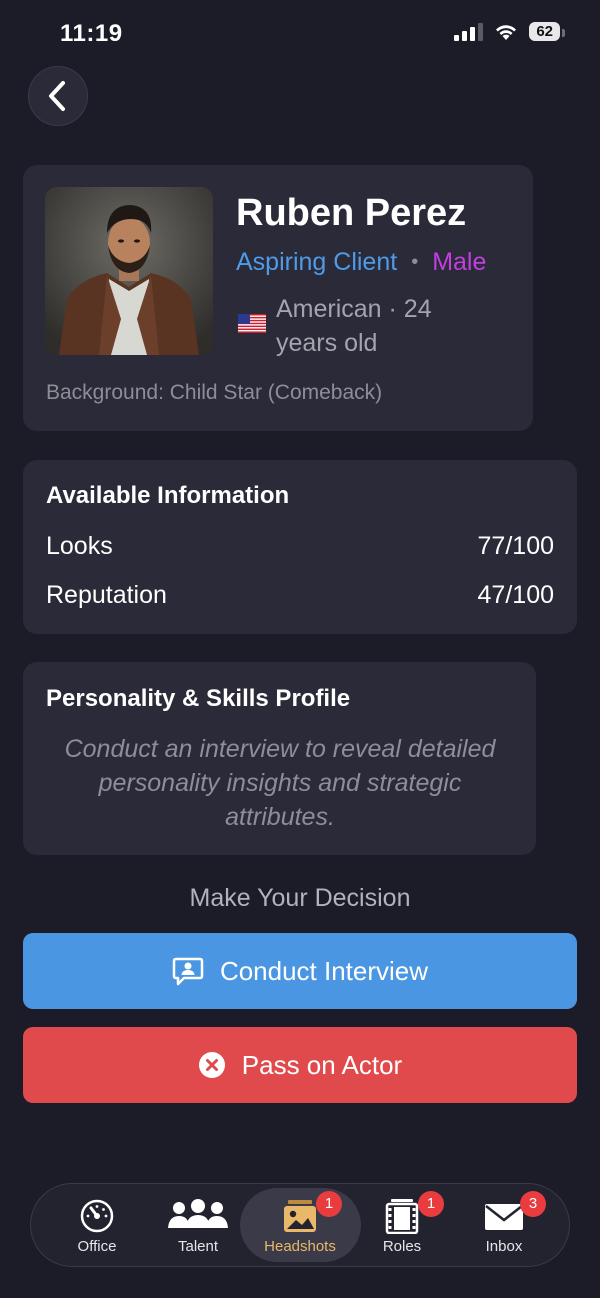 This screenshot has height=1298, width=600. What do you see at coordinates (506, 32) in the screenshot?
I see `wifi-icon` at bounding box center [506, 32].